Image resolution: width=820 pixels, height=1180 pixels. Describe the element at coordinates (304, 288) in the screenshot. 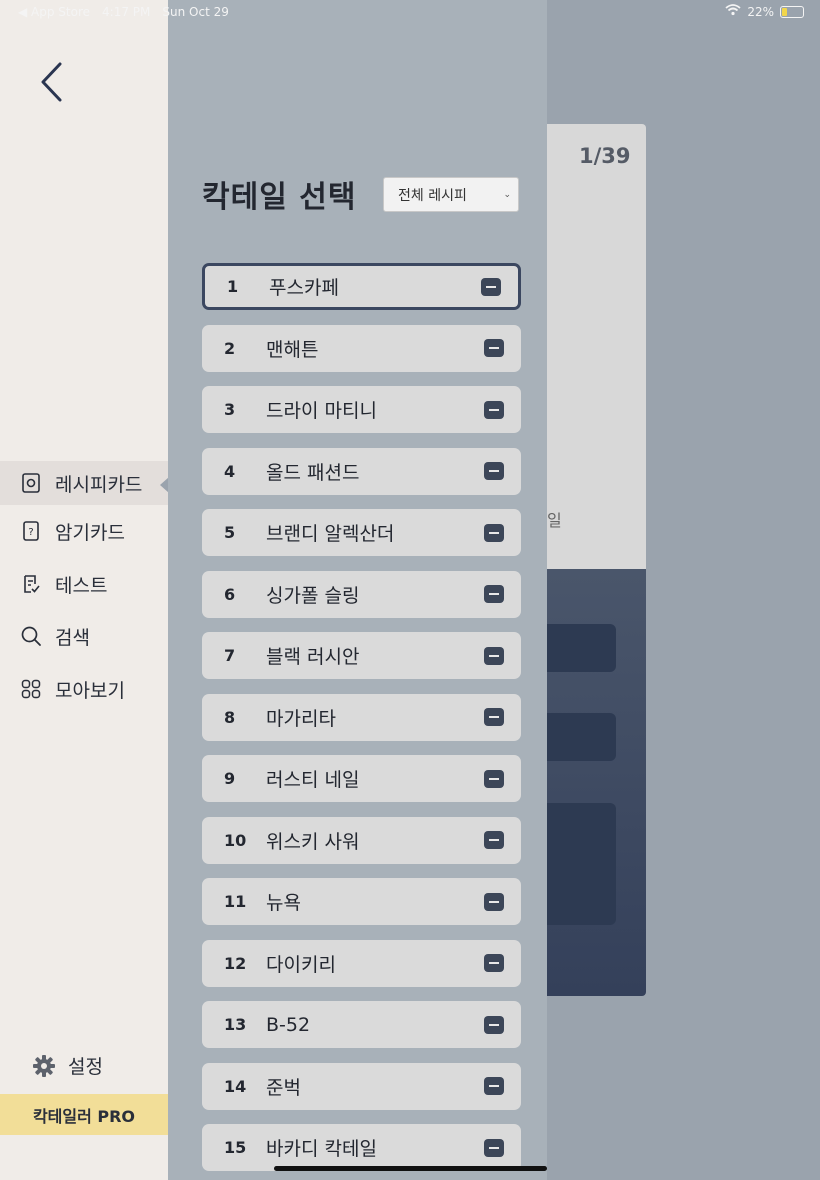

I see `cocktail-name: 푸스카페` at that location.